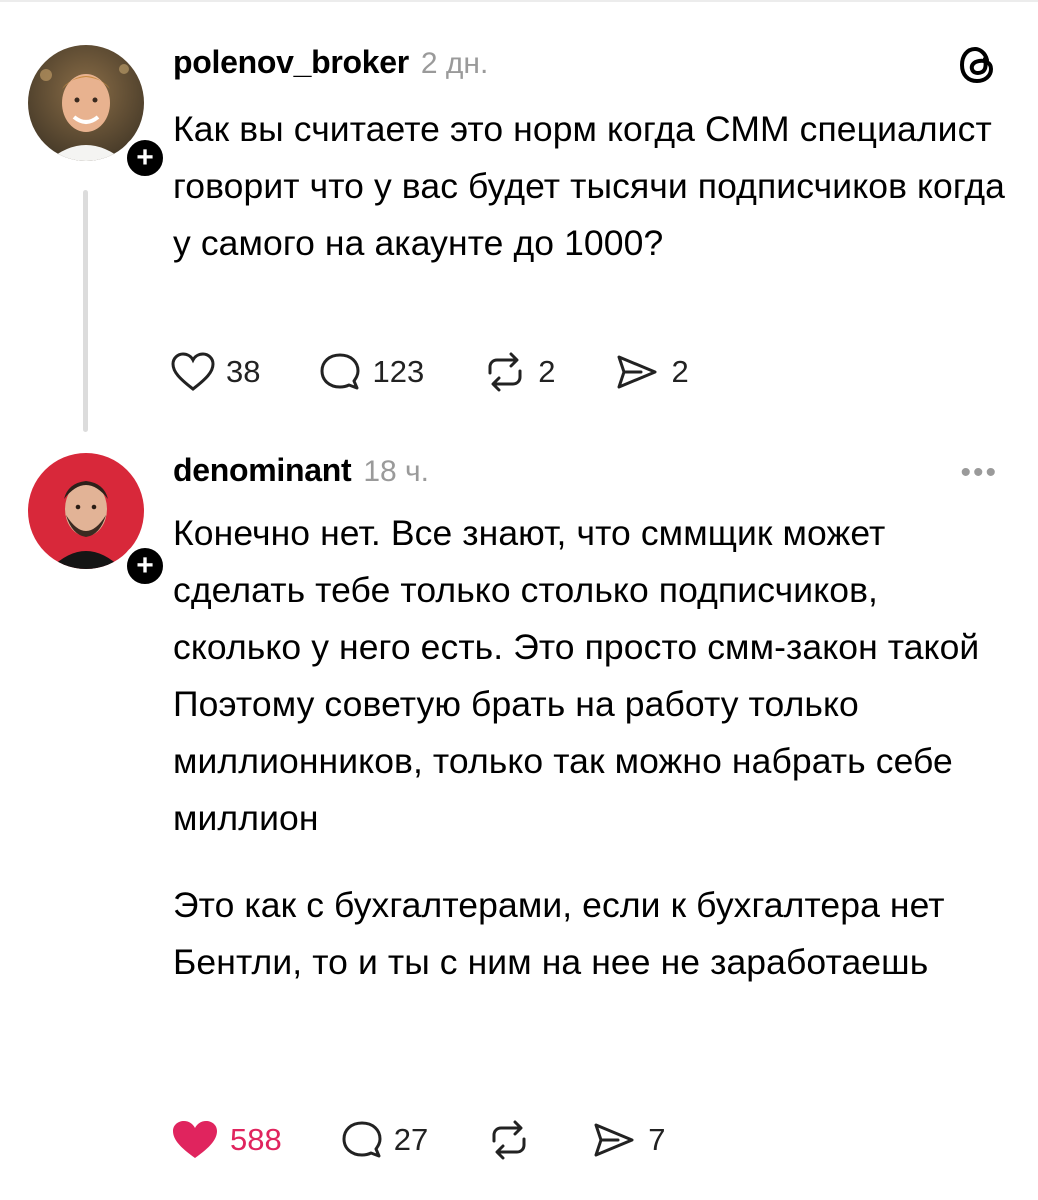  I want to click on thread-connector-line, so click(85, 311).